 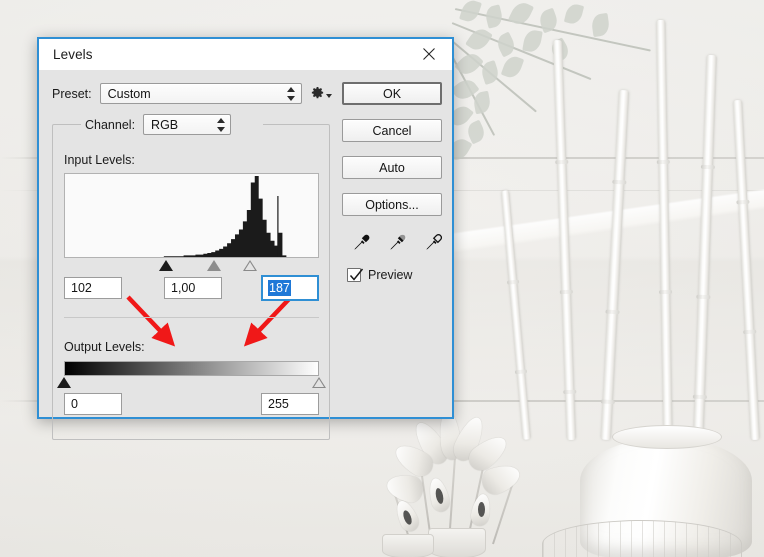 I want to click on channel-dropdown: RGB, so click(x=187, y=124).